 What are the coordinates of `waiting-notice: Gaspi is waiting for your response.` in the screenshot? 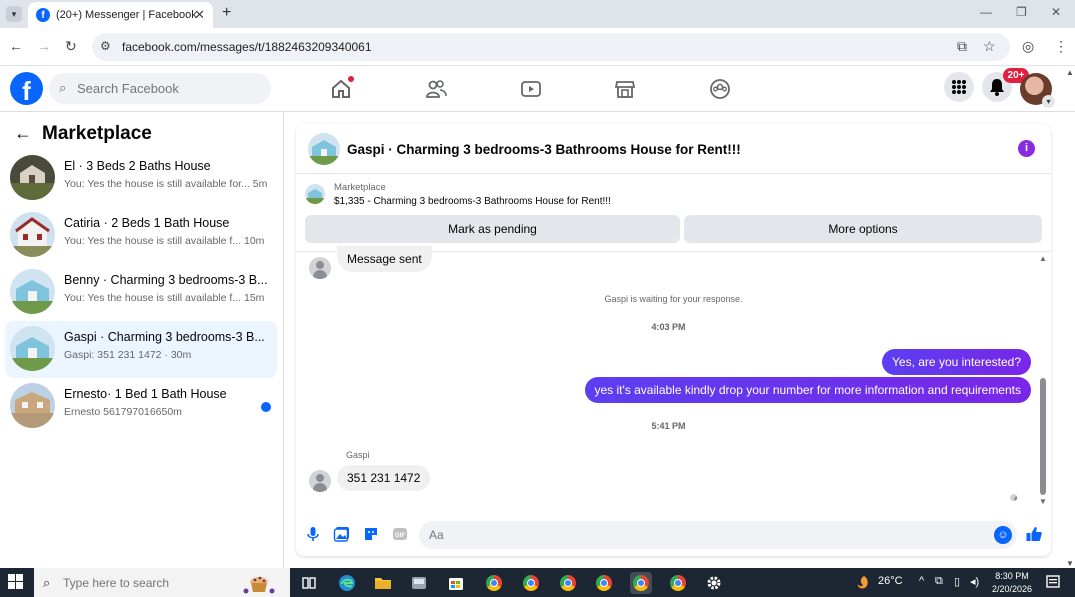 It's located at (673, 299).